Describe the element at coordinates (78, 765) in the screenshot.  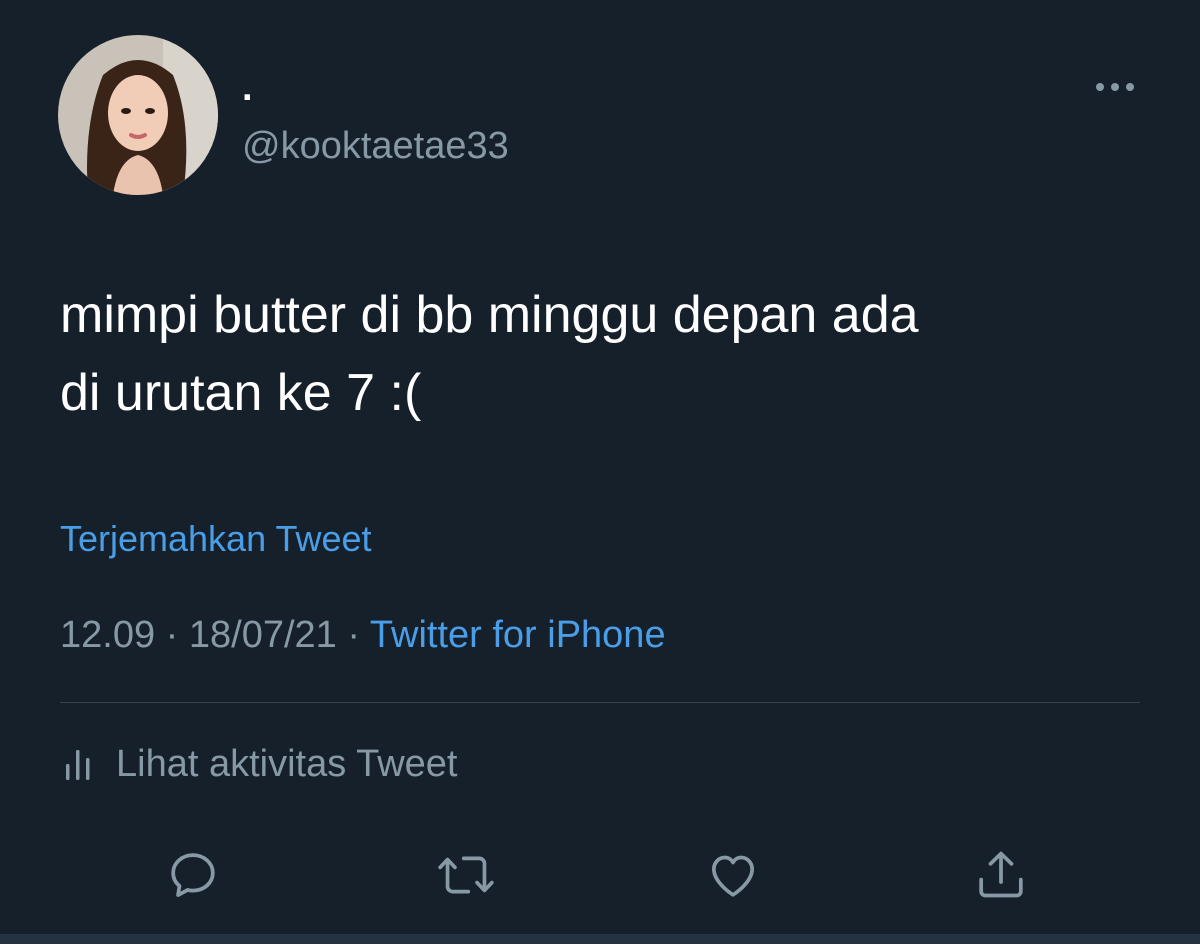
I see `analytics-icon` at that location.